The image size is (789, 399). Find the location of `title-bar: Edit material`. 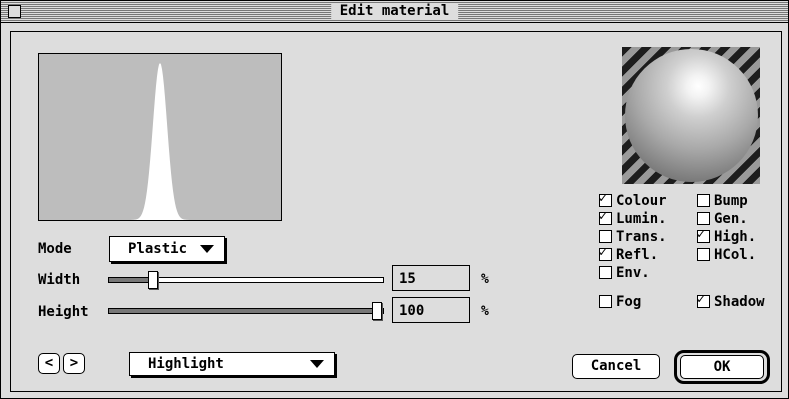

title-bar: Edit material is located at coordinates (394, 12).